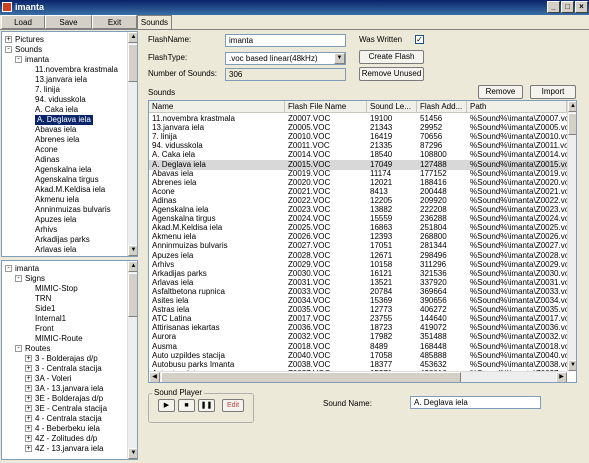 This screenshot has width=589, height=463. I want to click on tab-load: Load, so click(23, 22).